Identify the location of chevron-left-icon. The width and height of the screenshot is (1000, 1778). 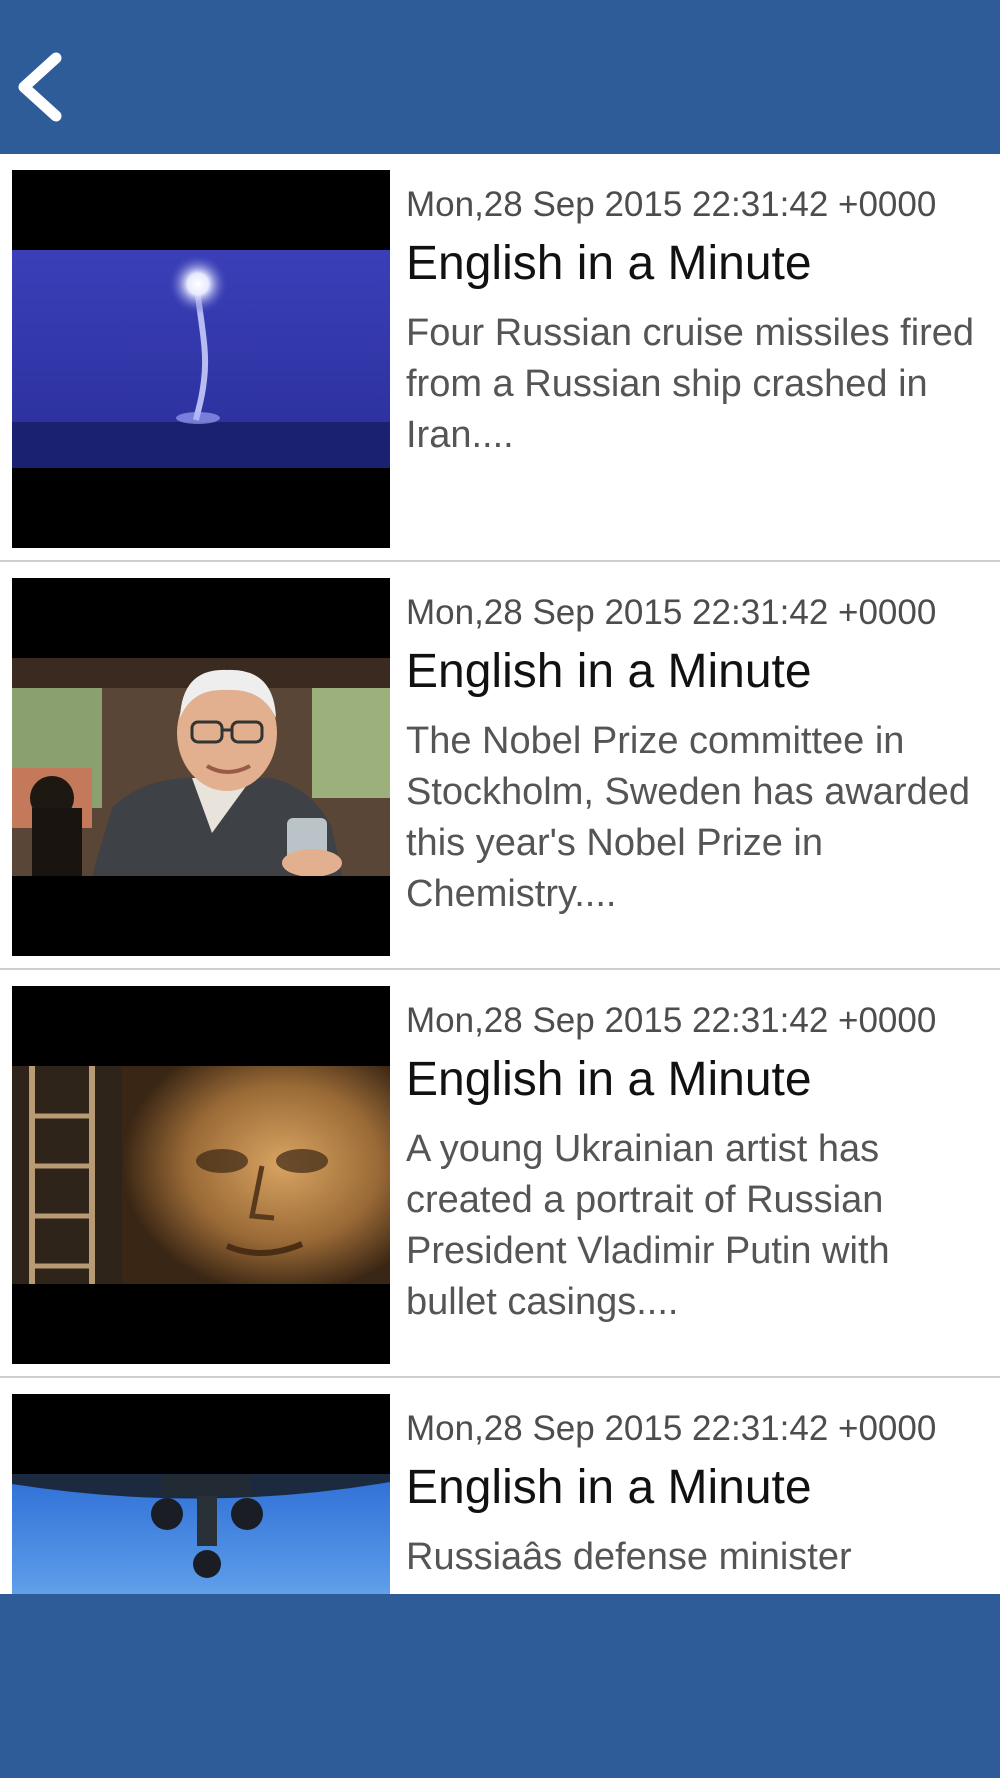
(40, 87).